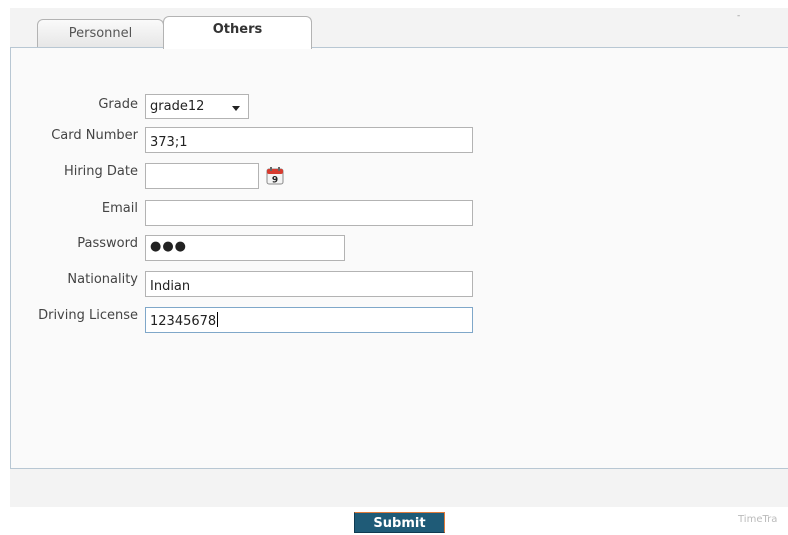 The height and width of the screenshot is (535, 788). What do you see at coordinates (309, 213) in the screenshot?
I see `email-input` at bounding box center [309, 213].